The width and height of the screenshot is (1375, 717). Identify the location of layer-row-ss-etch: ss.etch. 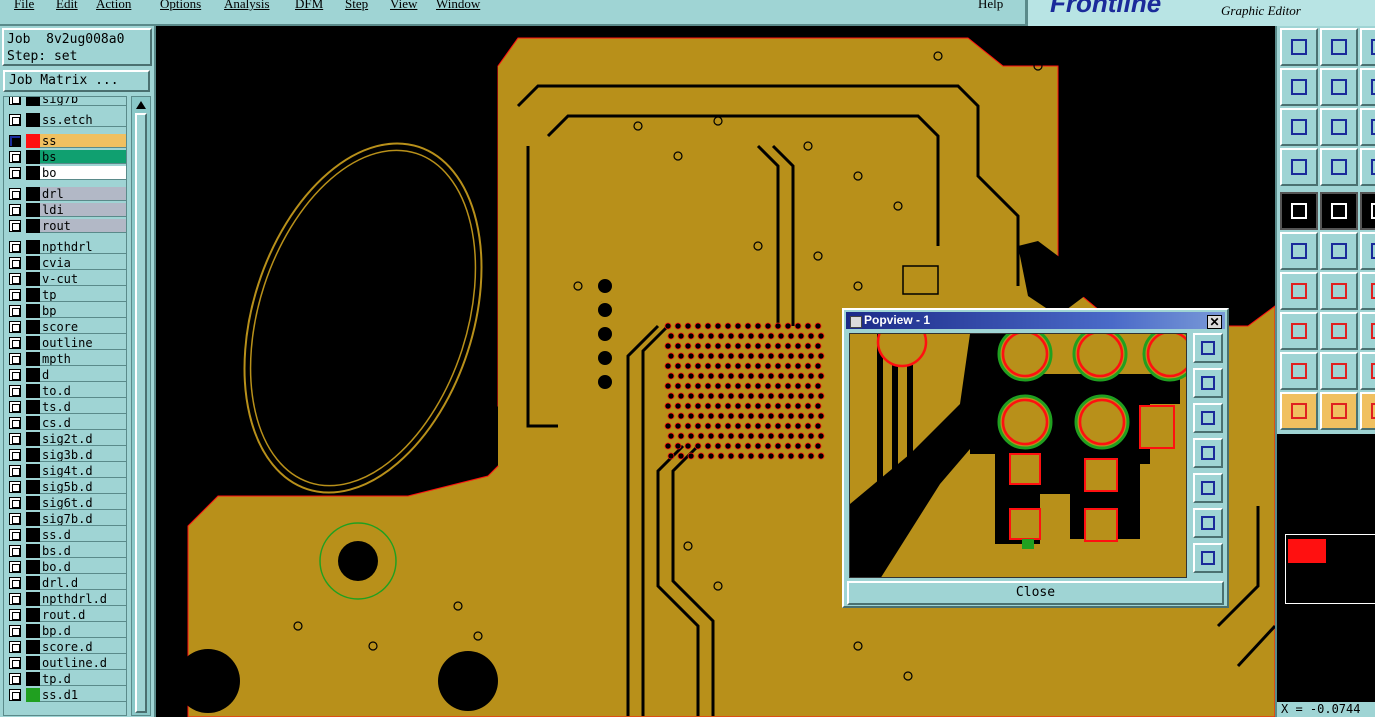
(65, 120).